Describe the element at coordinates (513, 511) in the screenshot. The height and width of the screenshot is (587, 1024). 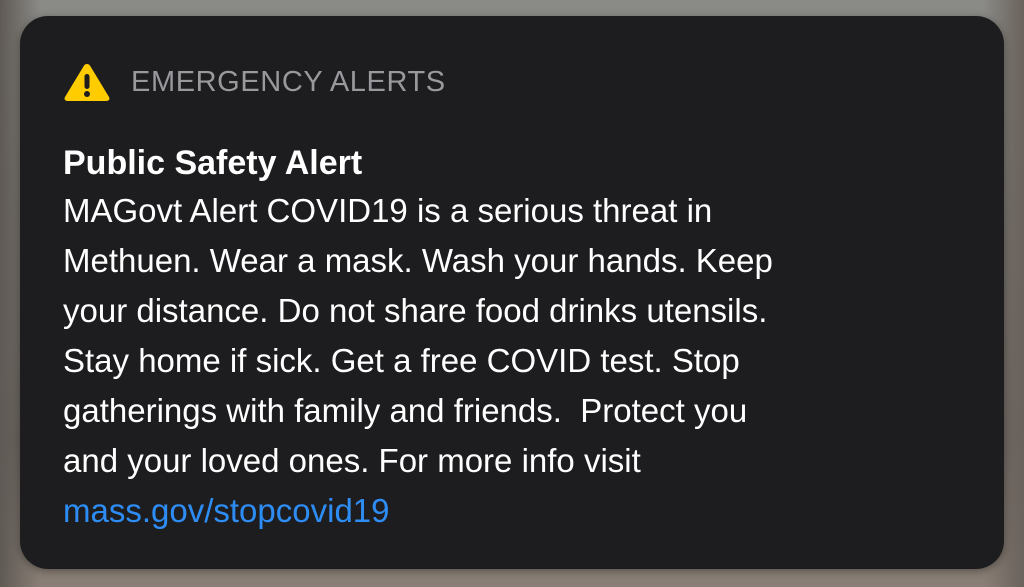
I see `alert-info-link: mass.gov/stopcovid19` at that location.